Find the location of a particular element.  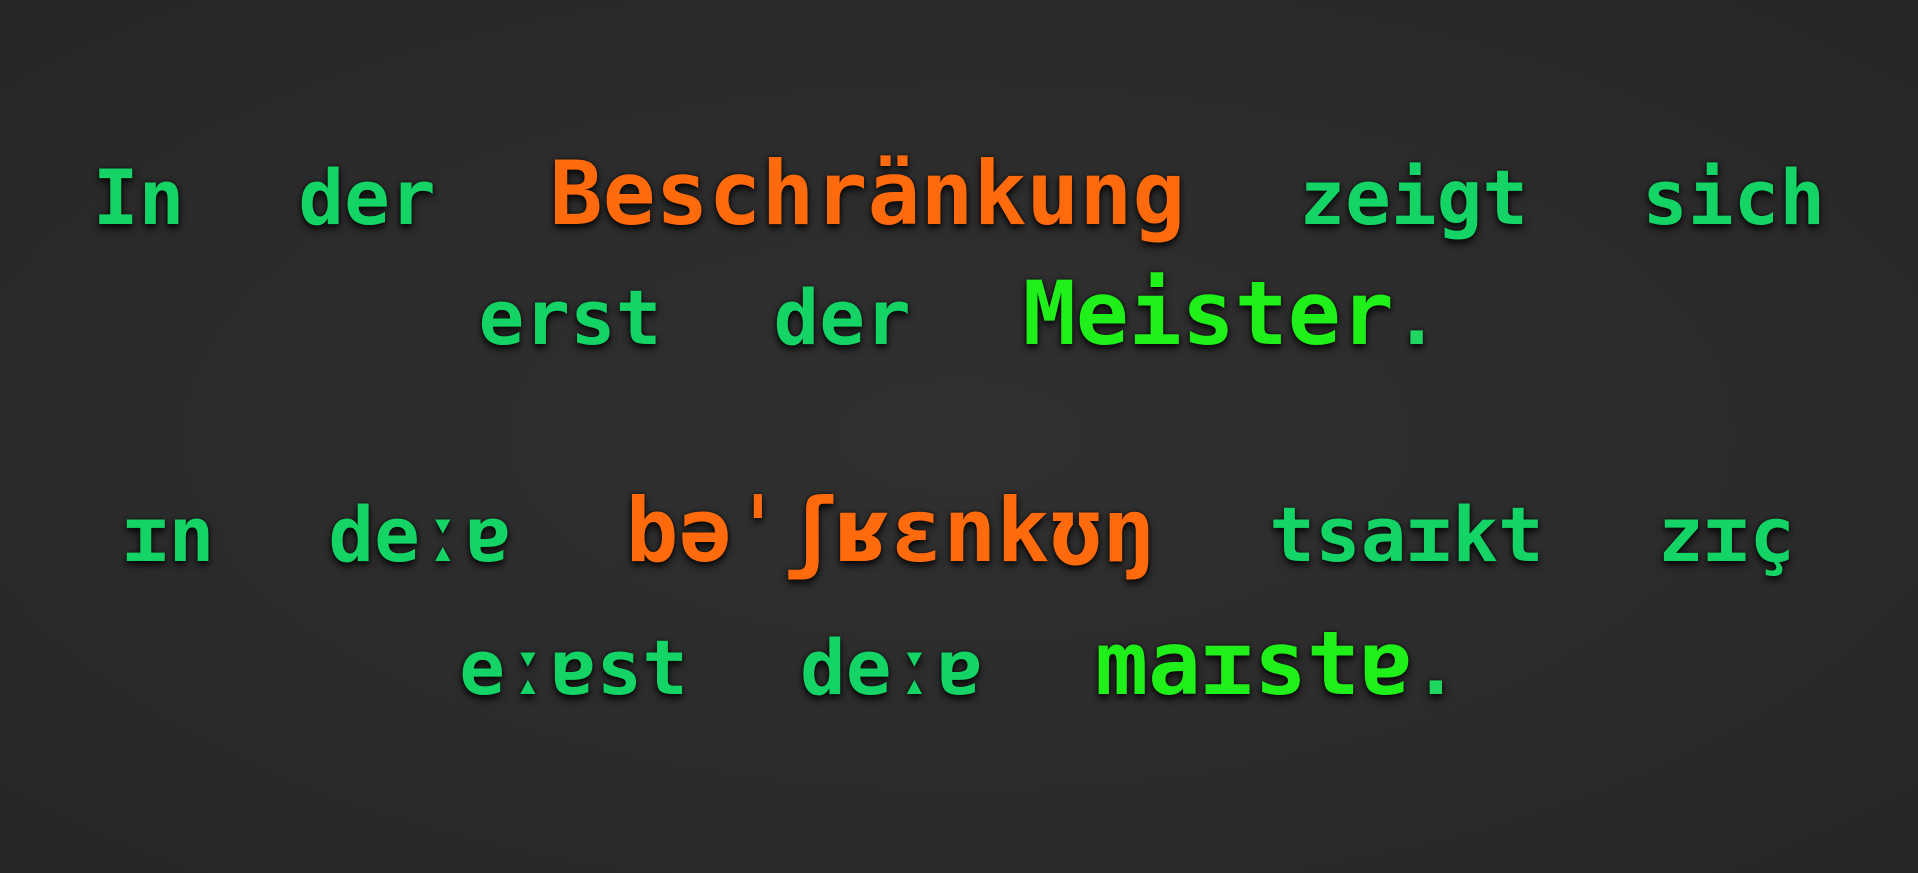

word-beschraenkung: Beschränkung is located at coordinates (867, 193).